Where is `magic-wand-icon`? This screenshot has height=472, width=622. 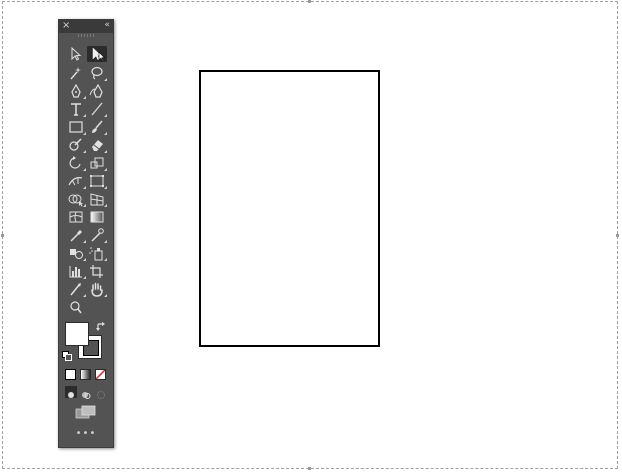 magic-wand-icon is located at coordinates (75, 73).